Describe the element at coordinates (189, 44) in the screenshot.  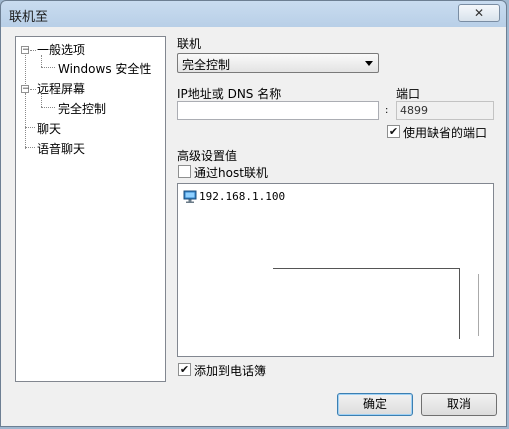
I see `connect-label: 联机` at that location.